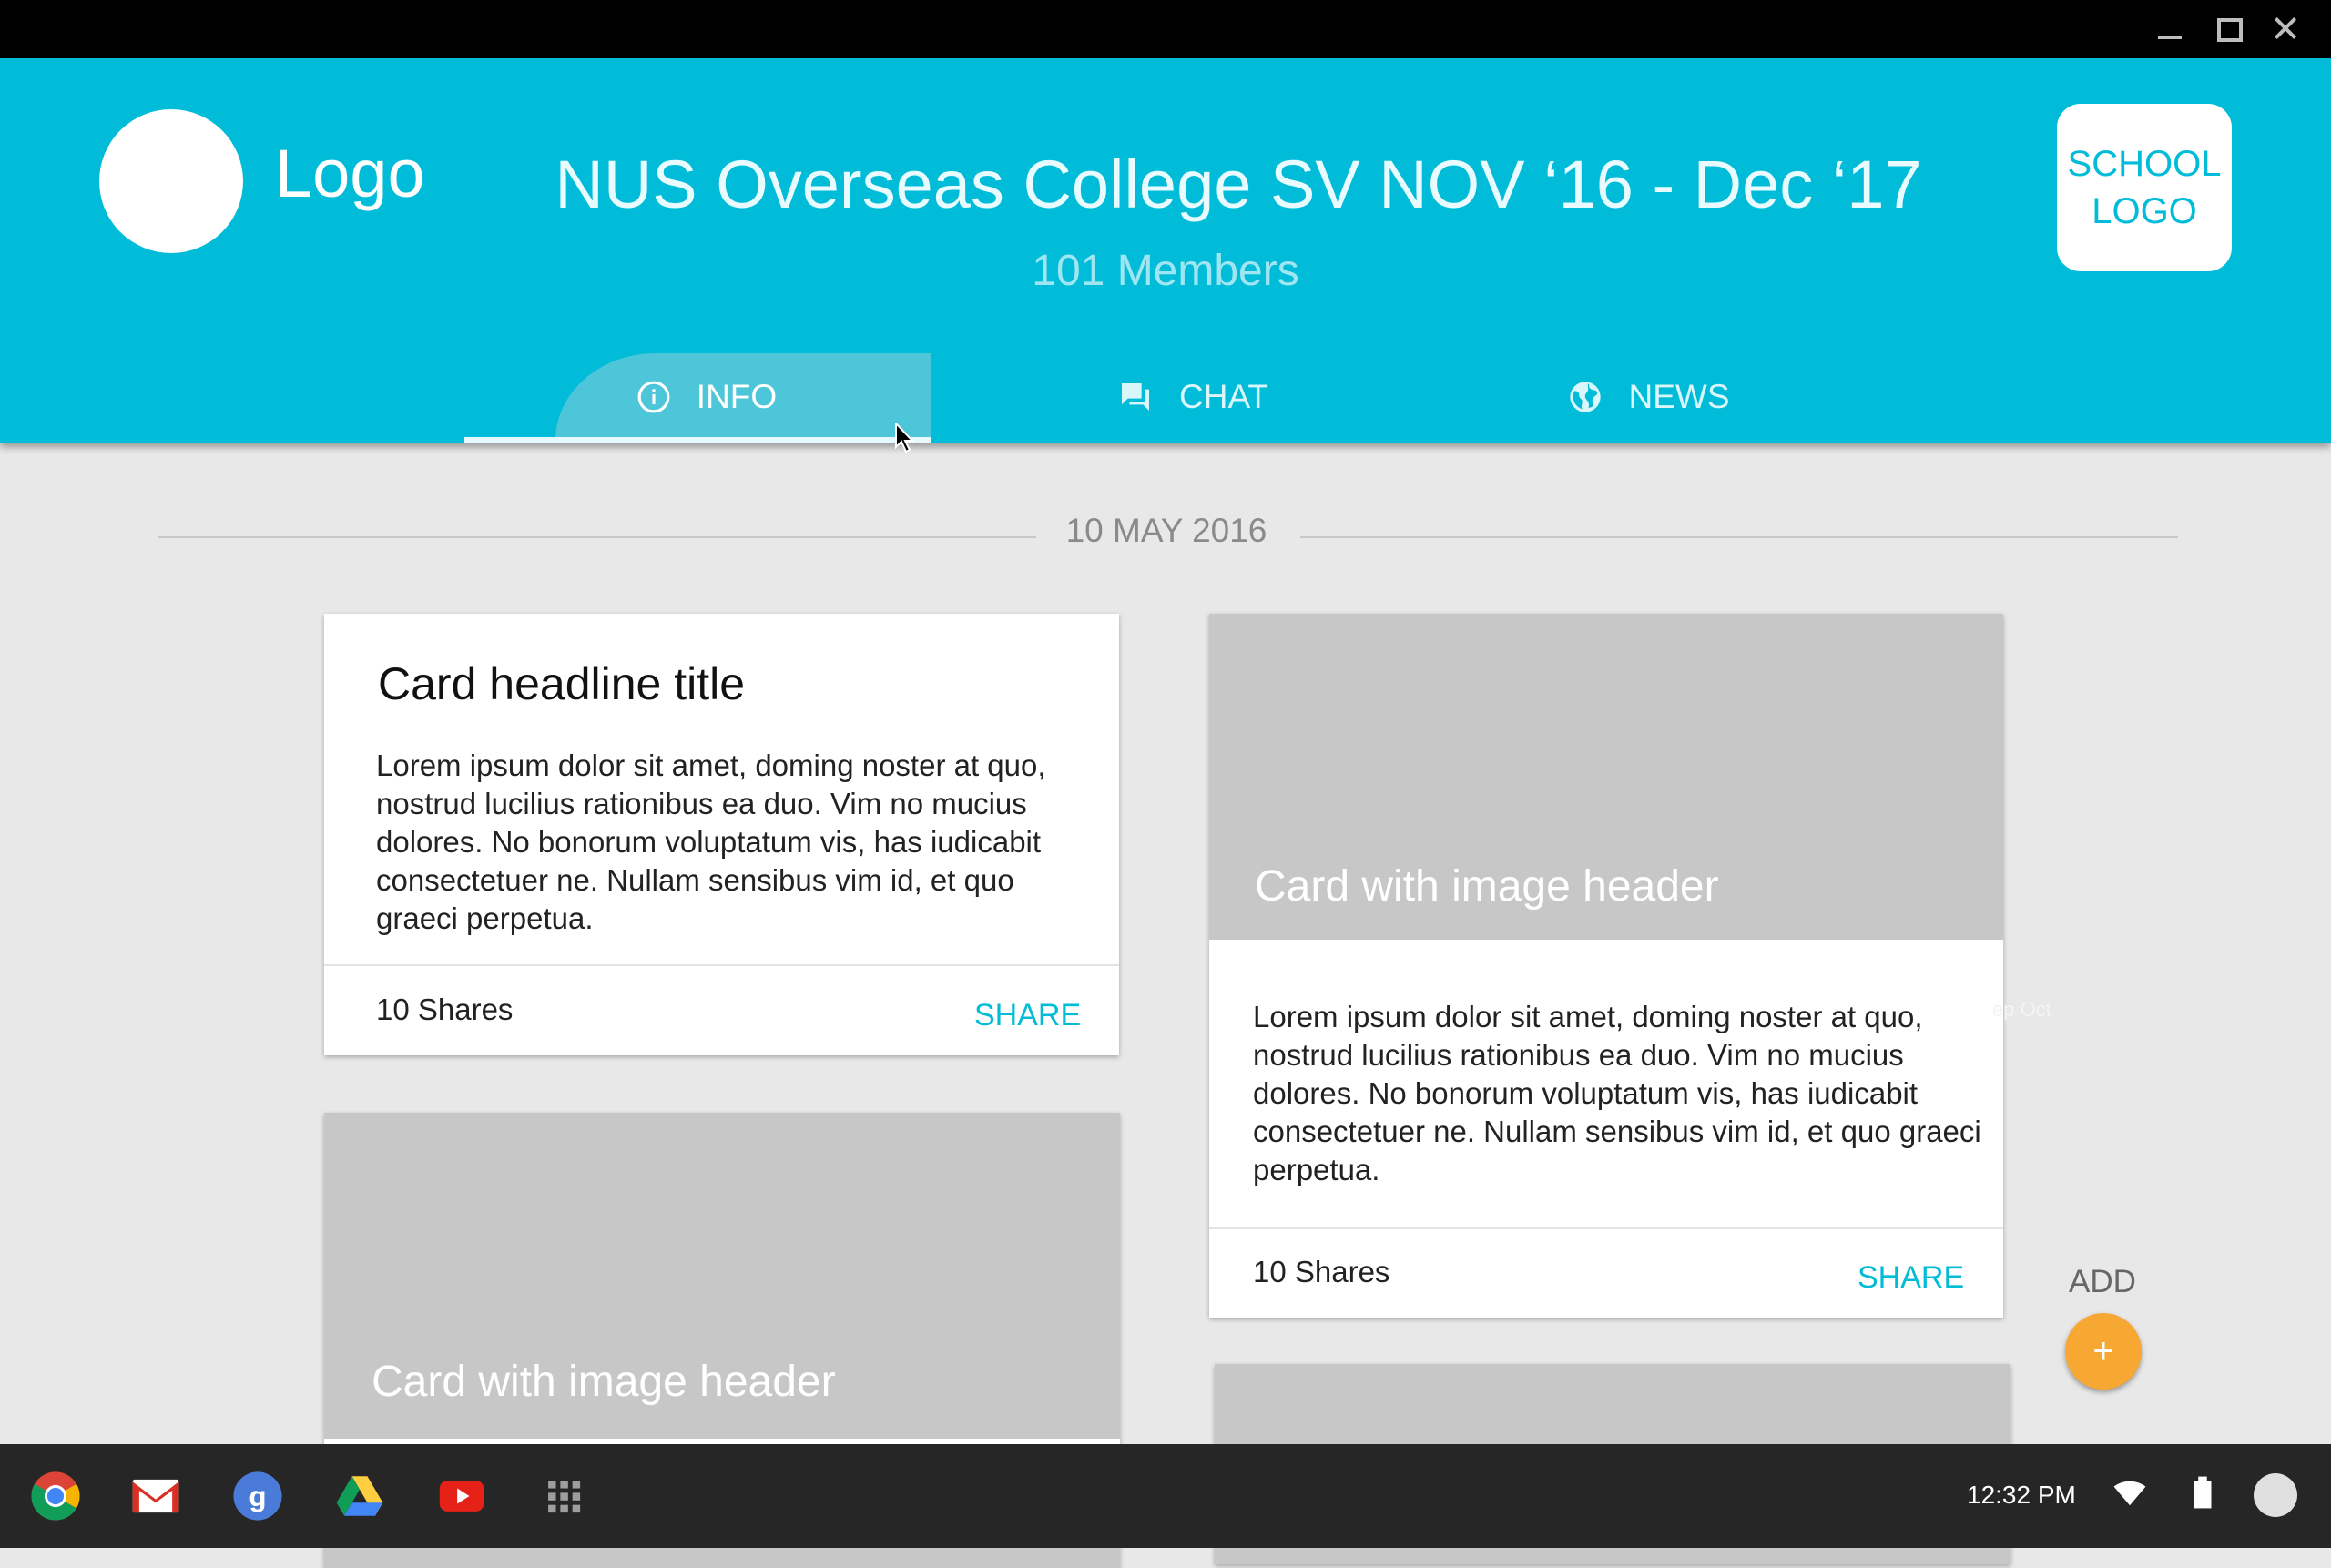 This screenshot has width=2331, height=1568. I want to click on tab-chat: CHAT, so click(1192, 397).